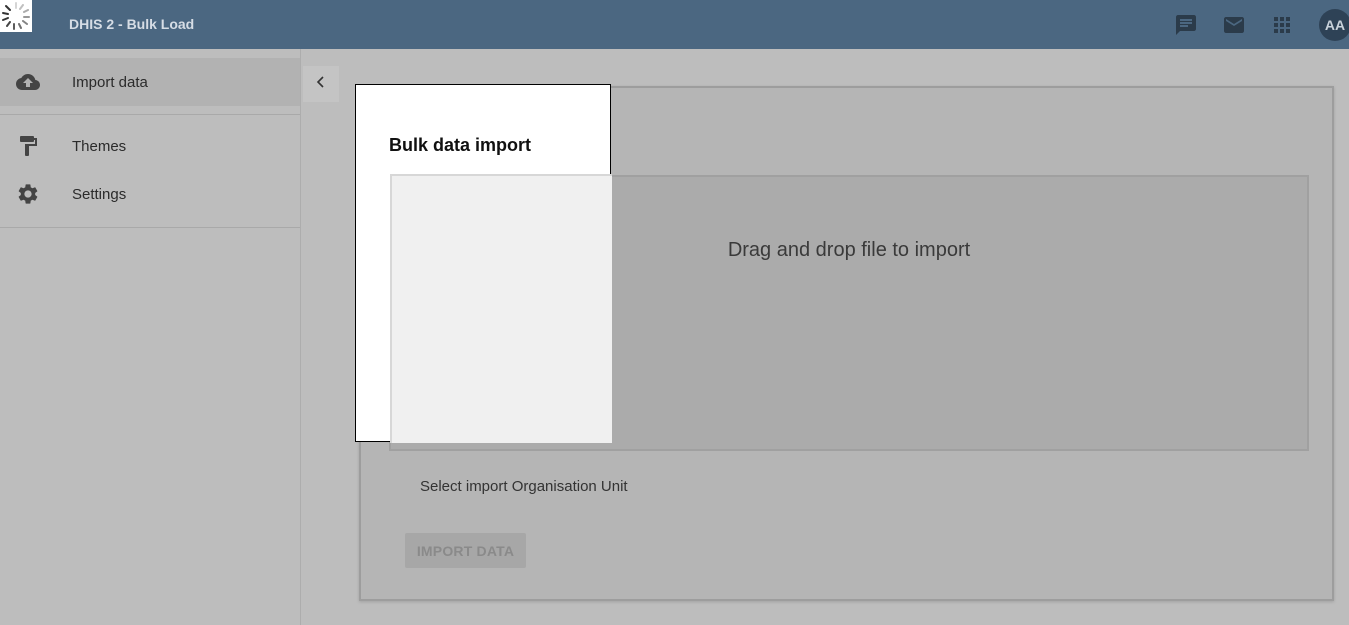 The image size is (1349, 625). I want to click on dropzone-highlight, so click(501, 308).